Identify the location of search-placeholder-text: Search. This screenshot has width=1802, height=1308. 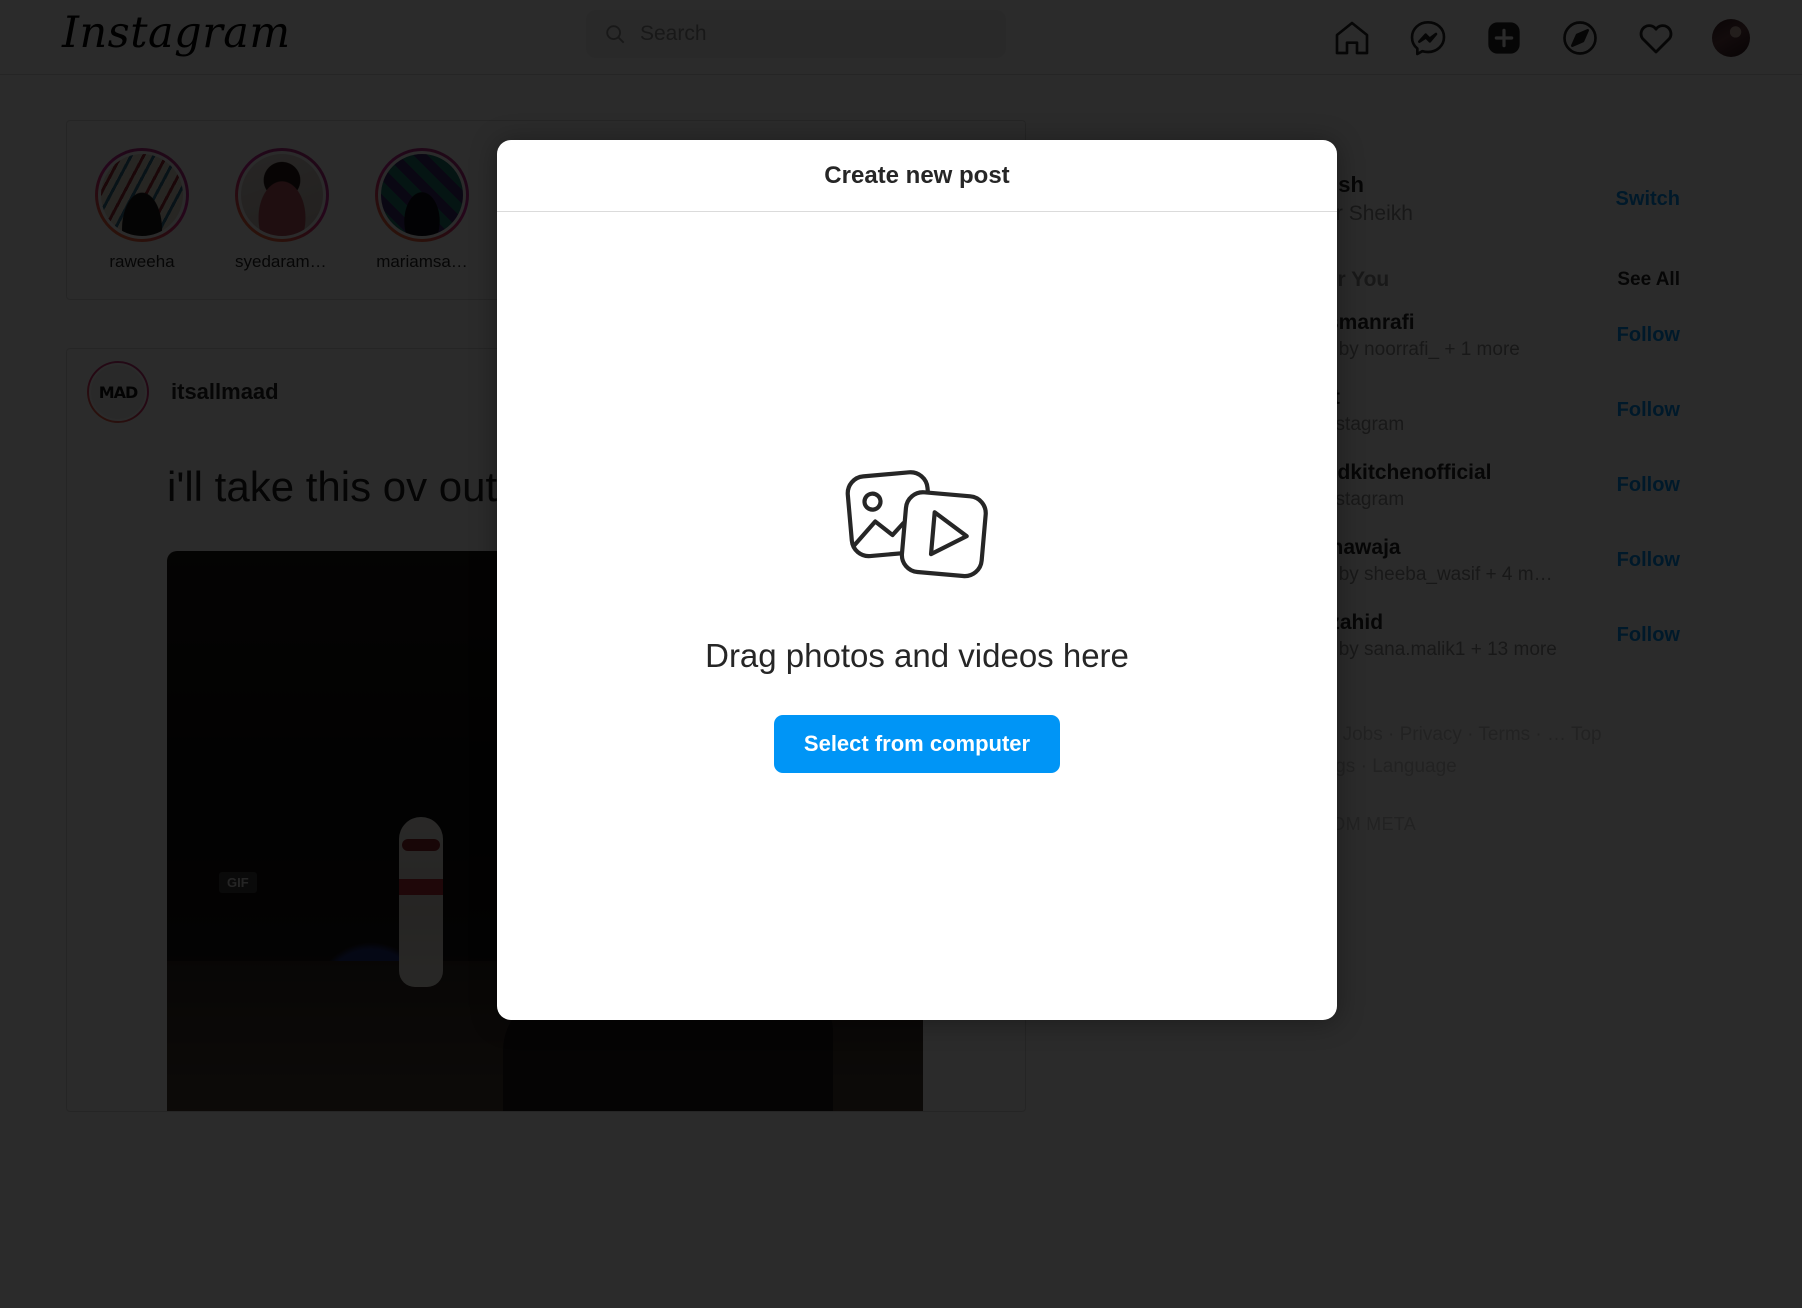
(673, 33).